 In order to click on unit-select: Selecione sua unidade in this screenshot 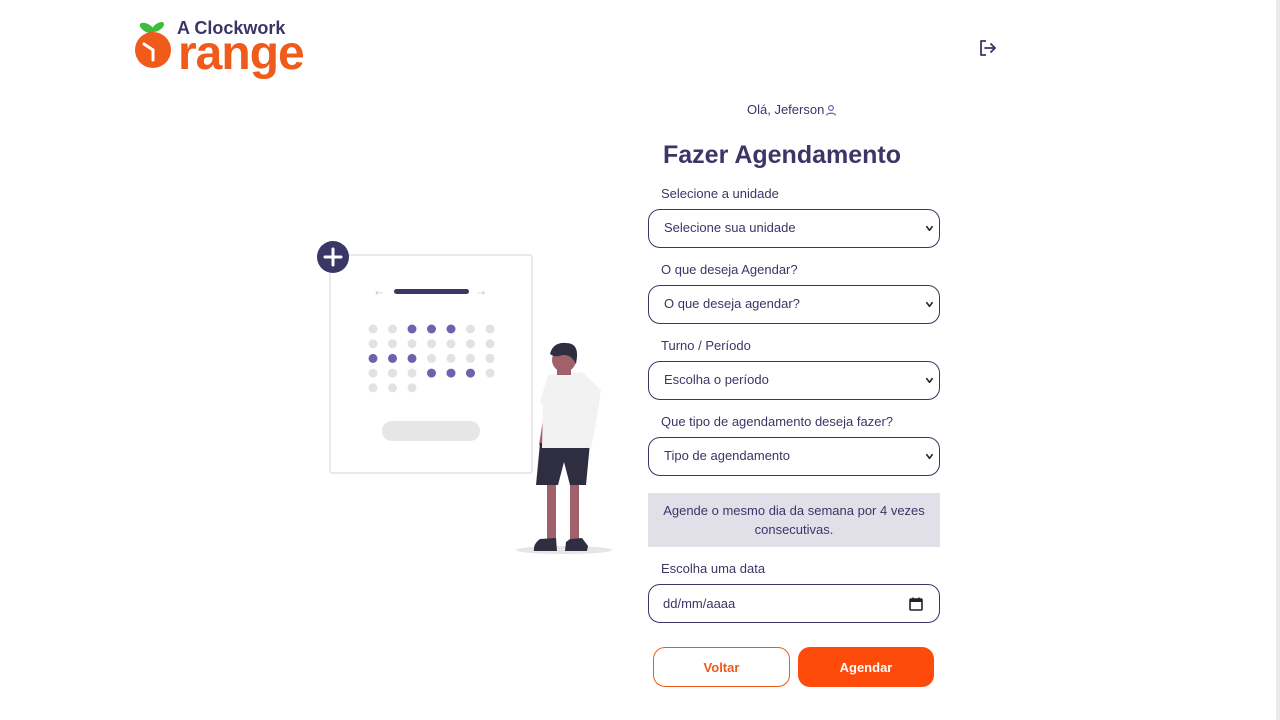, I will do `click(794, 228)`.